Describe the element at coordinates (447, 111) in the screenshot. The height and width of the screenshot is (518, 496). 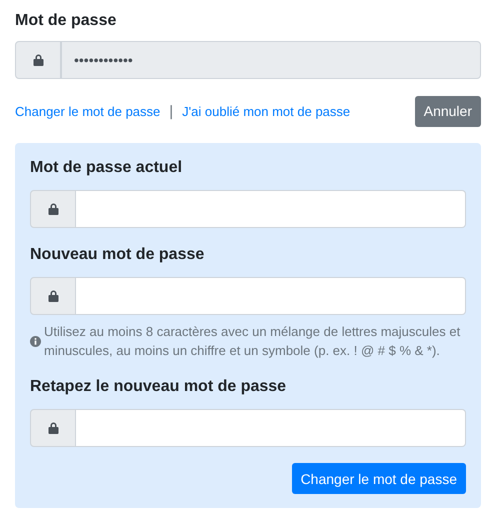
I see `cancel-button: Annuler` at that location.